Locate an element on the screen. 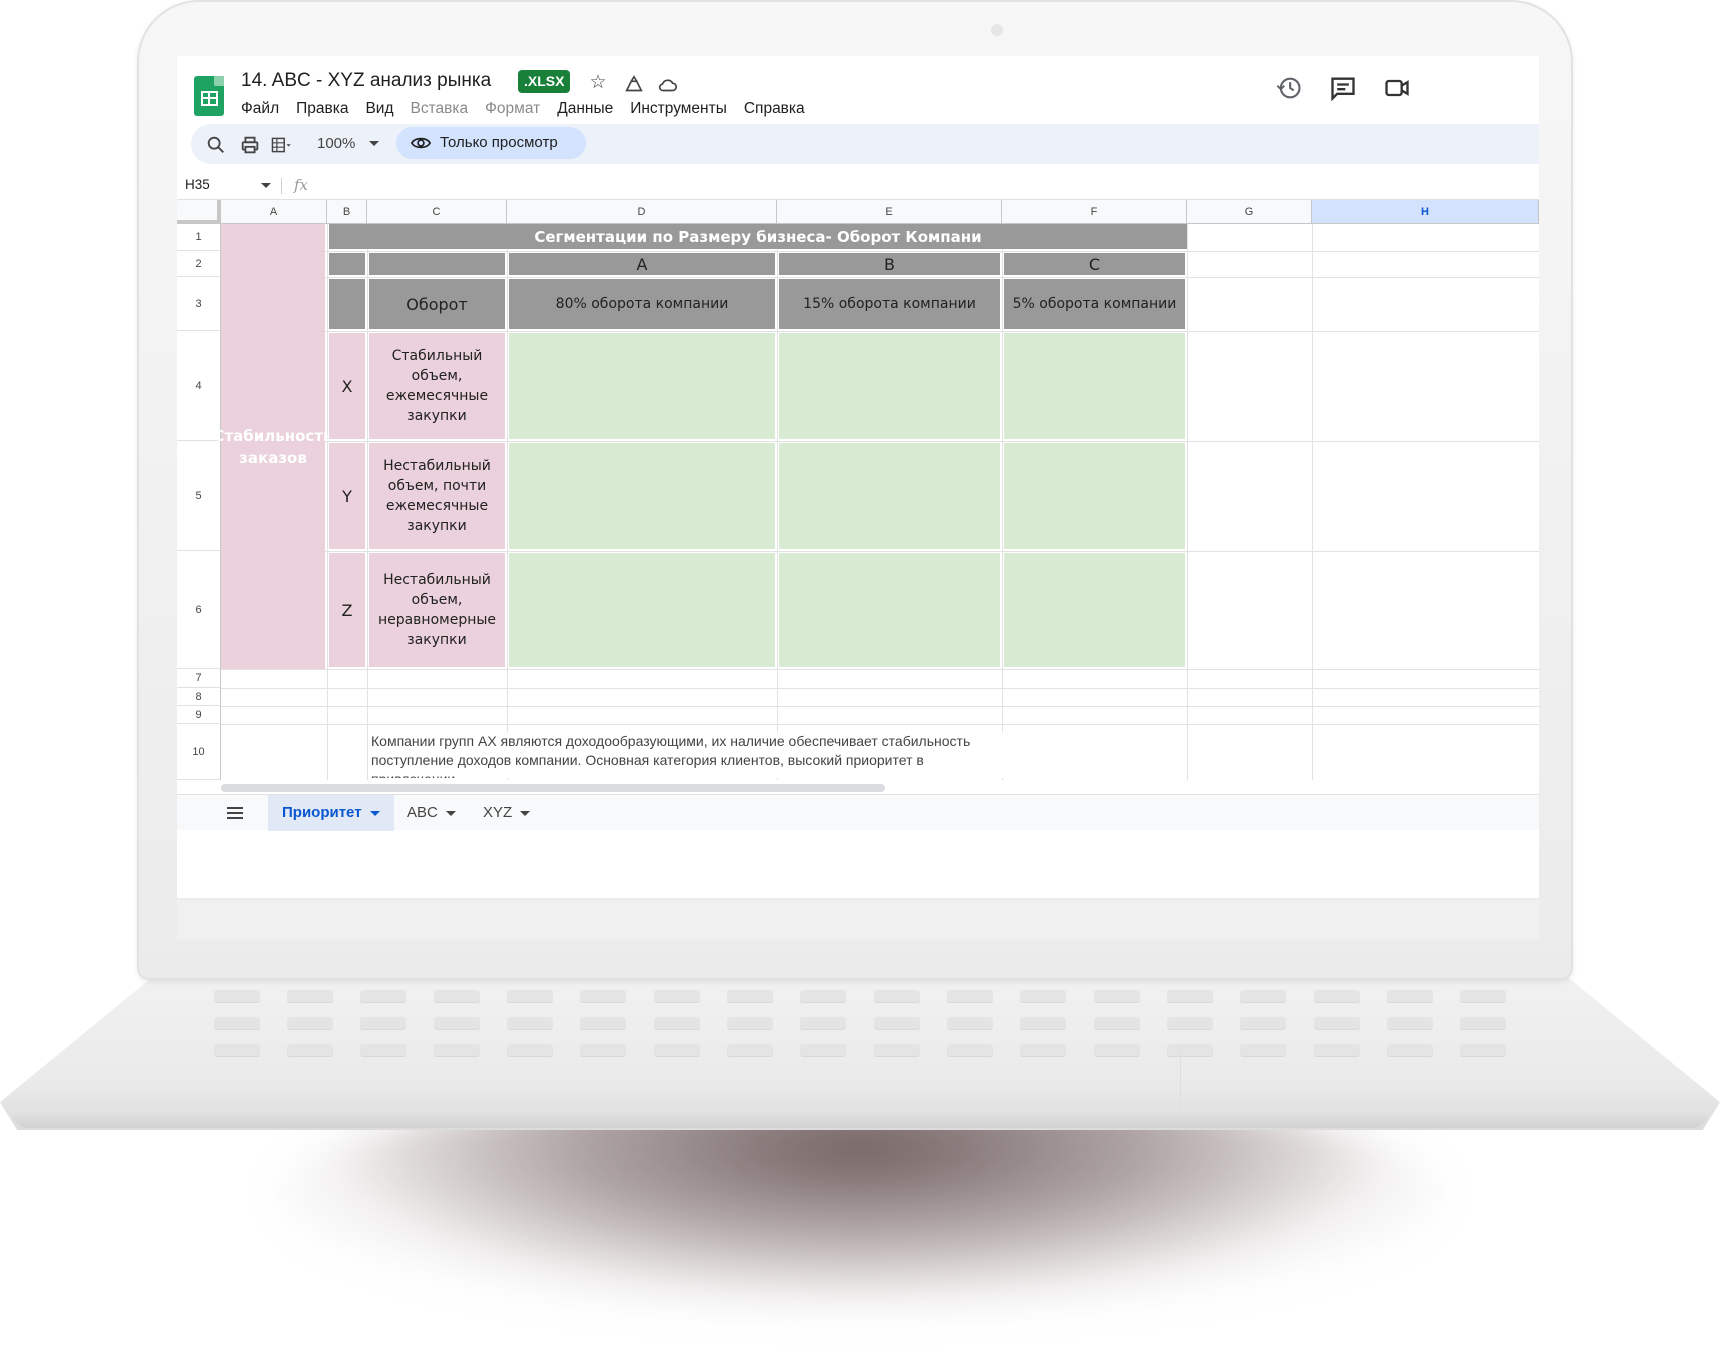  select-all-corner is located at coordinates (199, 212).